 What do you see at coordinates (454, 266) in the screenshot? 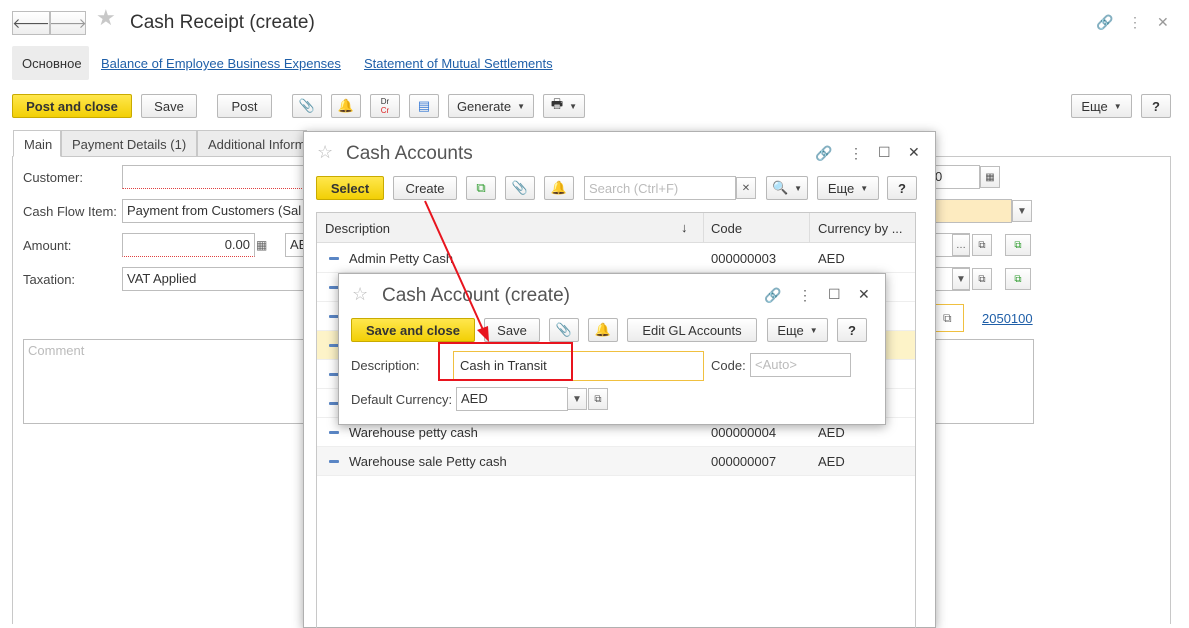
I see `arrow-line` at bounding box center [454, 266].